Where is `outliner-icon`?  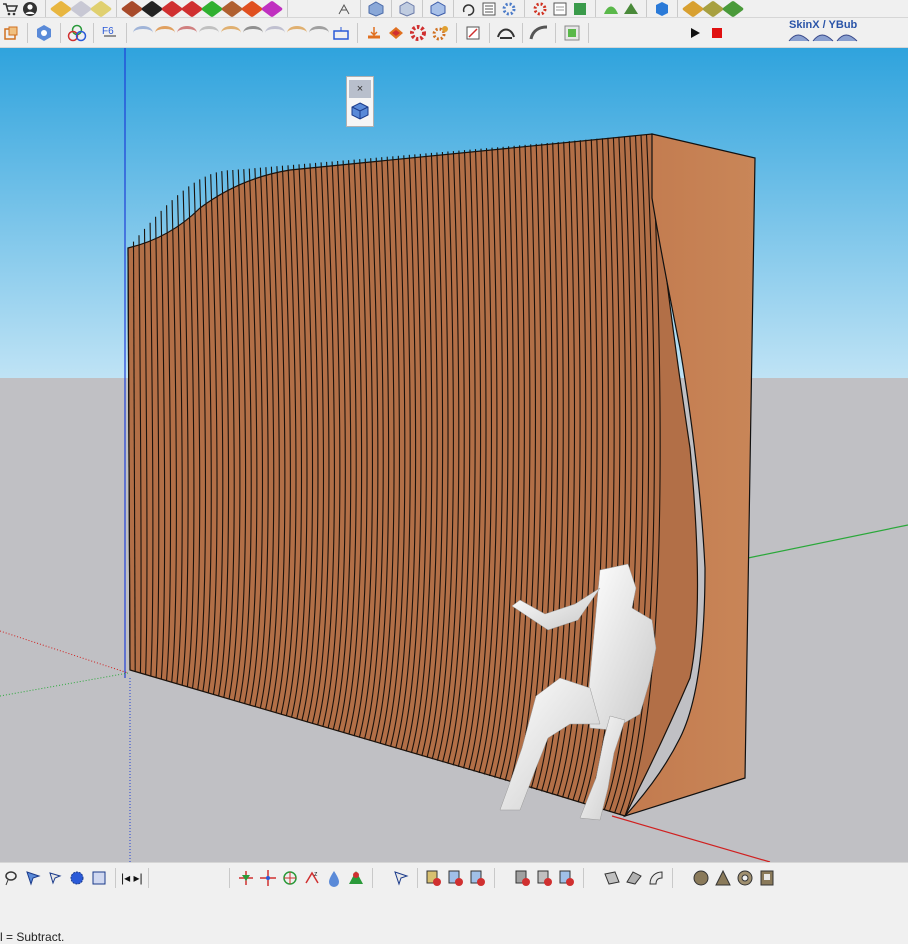 outliner-icon is located at coordinates (489, 9).